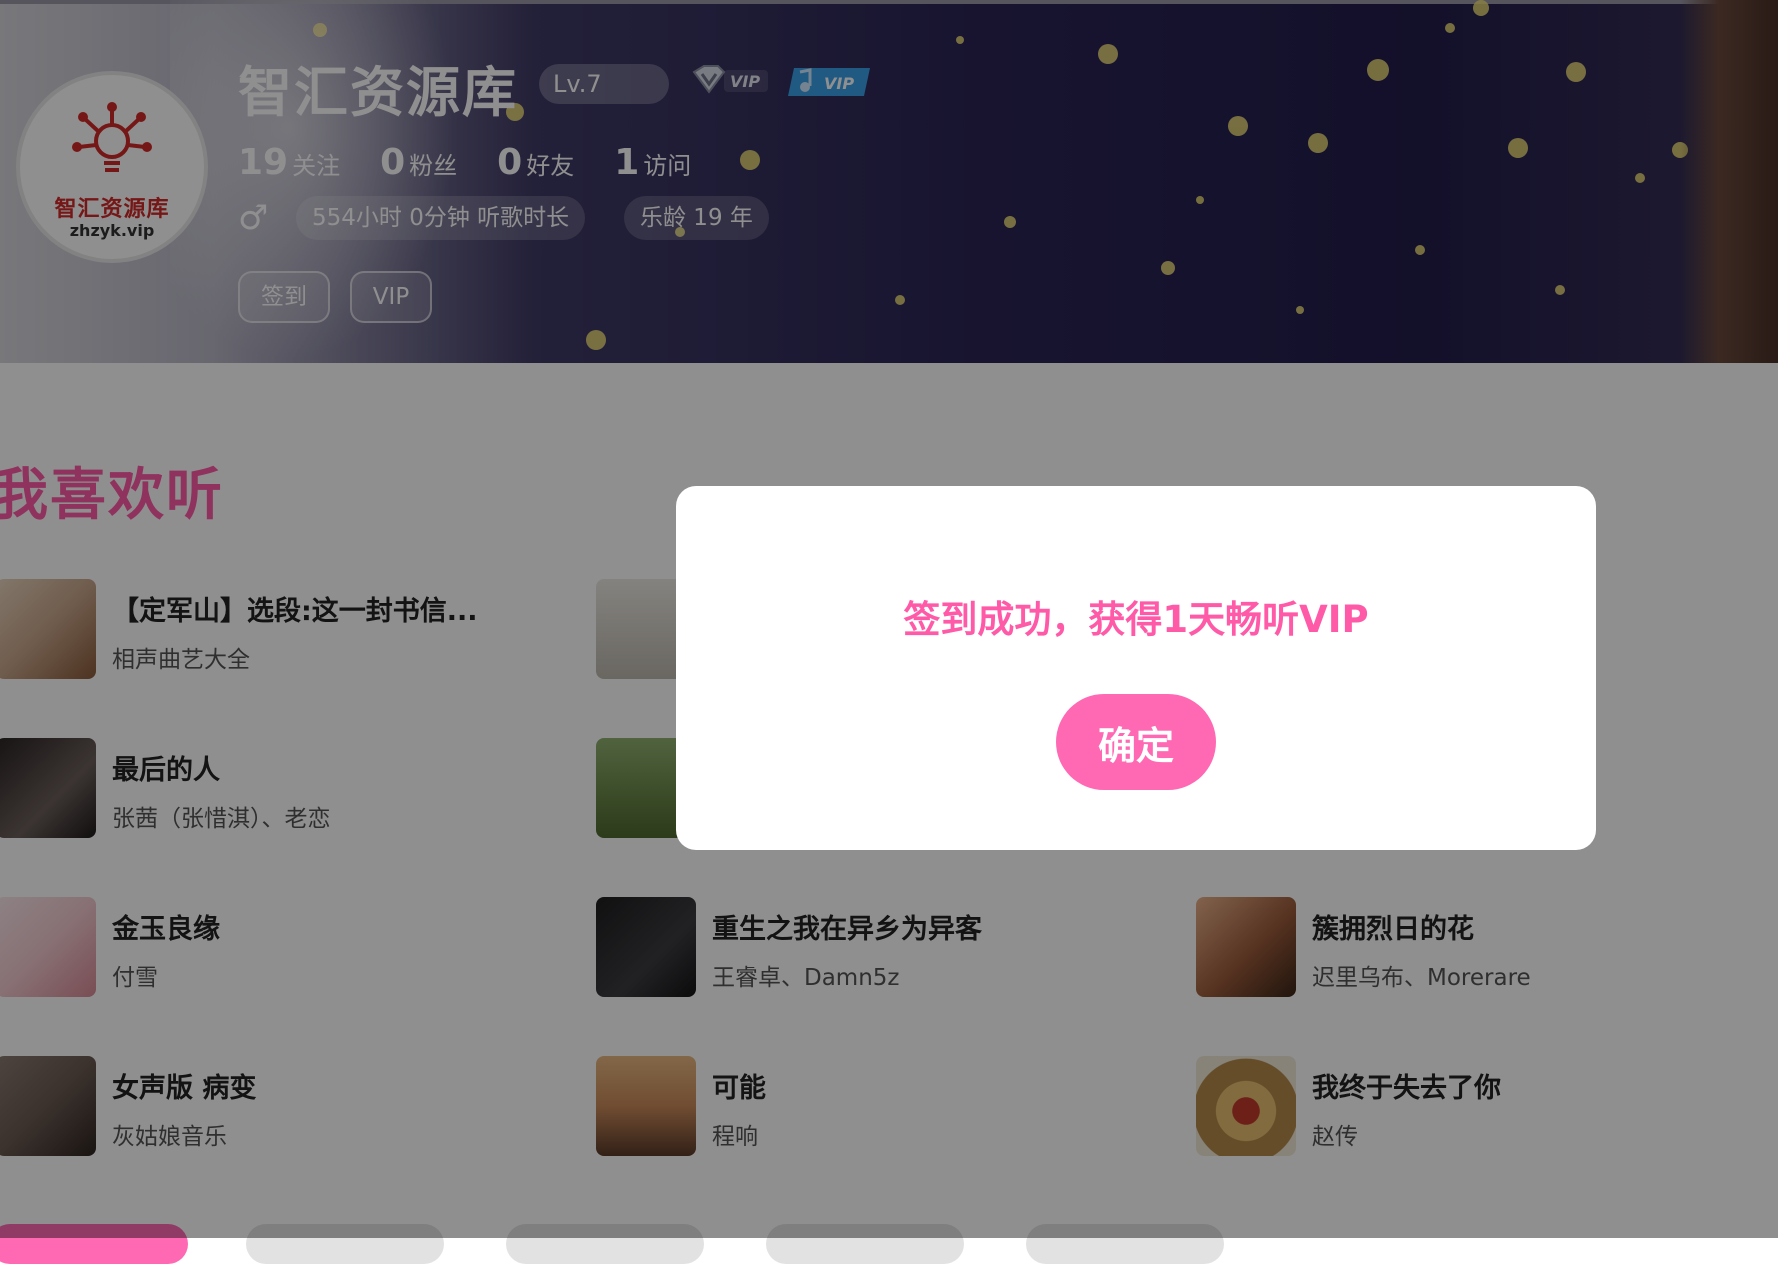  Describe the element at coordinates (1136, 619) in the screenshot. I see `dialog-message: 签到成功，获得1天畅听VIP` at that location.